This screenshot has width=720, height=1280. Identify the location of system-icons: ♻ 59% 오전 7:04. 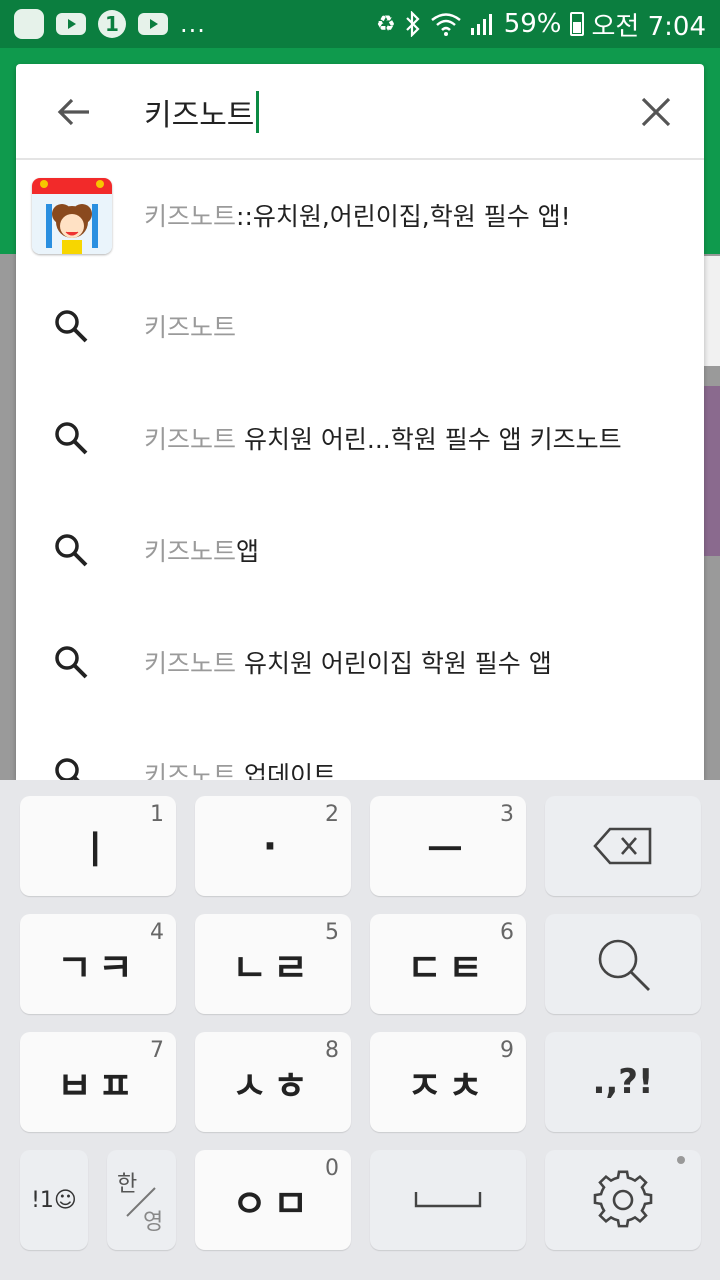
(541, 24).